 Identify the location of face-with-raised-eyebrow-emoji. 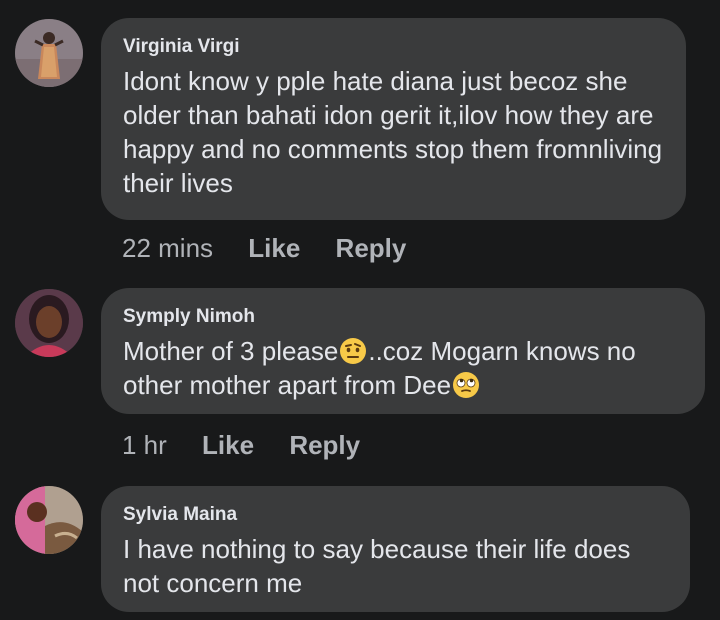
(353, 351).